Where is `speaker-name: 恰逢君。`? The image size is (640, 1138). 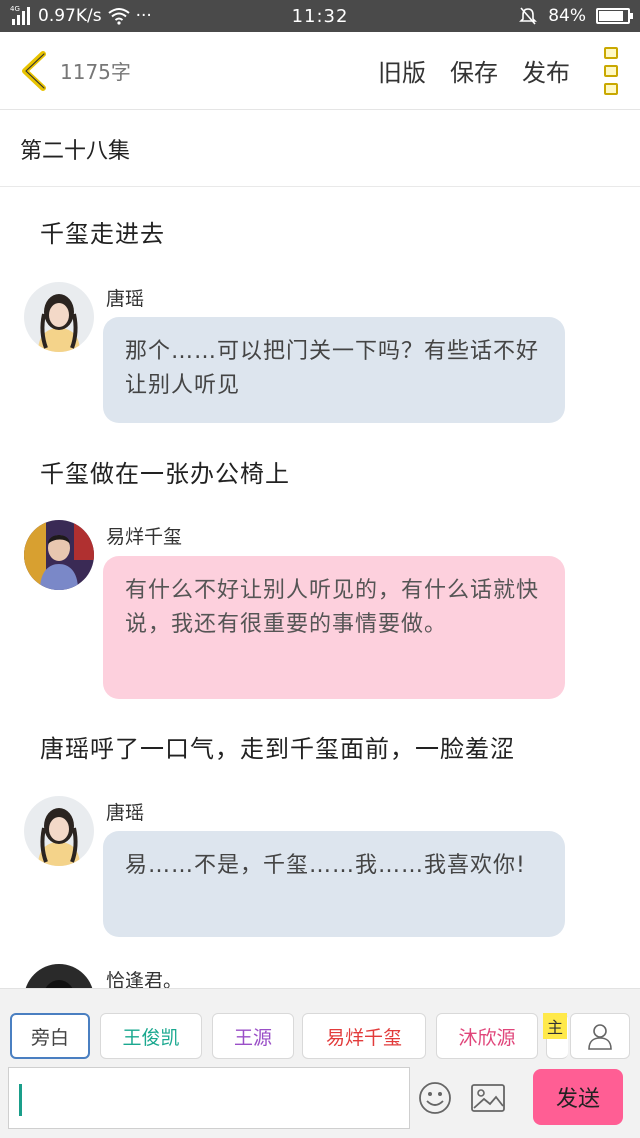
speaker-name: 恰逢君。 is located at coordinates (144, 979).